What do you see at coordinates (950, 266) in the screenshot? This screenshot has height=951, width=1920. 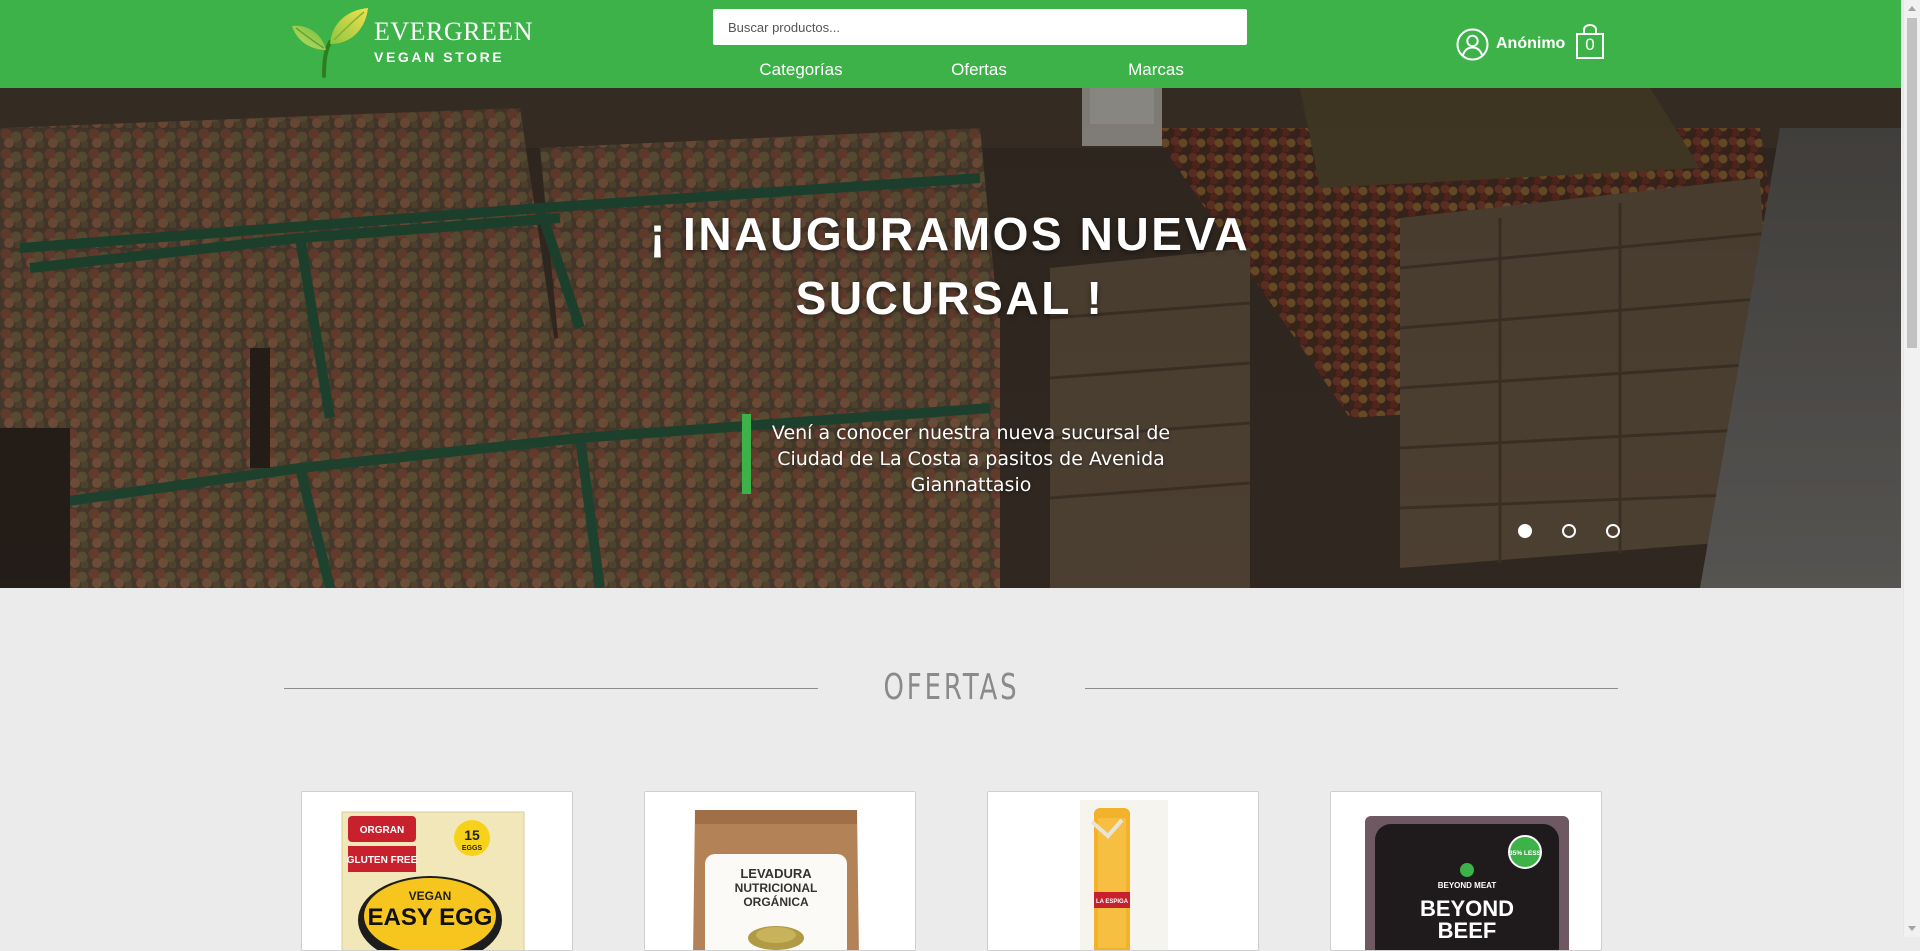 I see `hero-title: ¡ INAUGURAMOS NUEVA SUCURSAL !` at bounding box center [950, 266].